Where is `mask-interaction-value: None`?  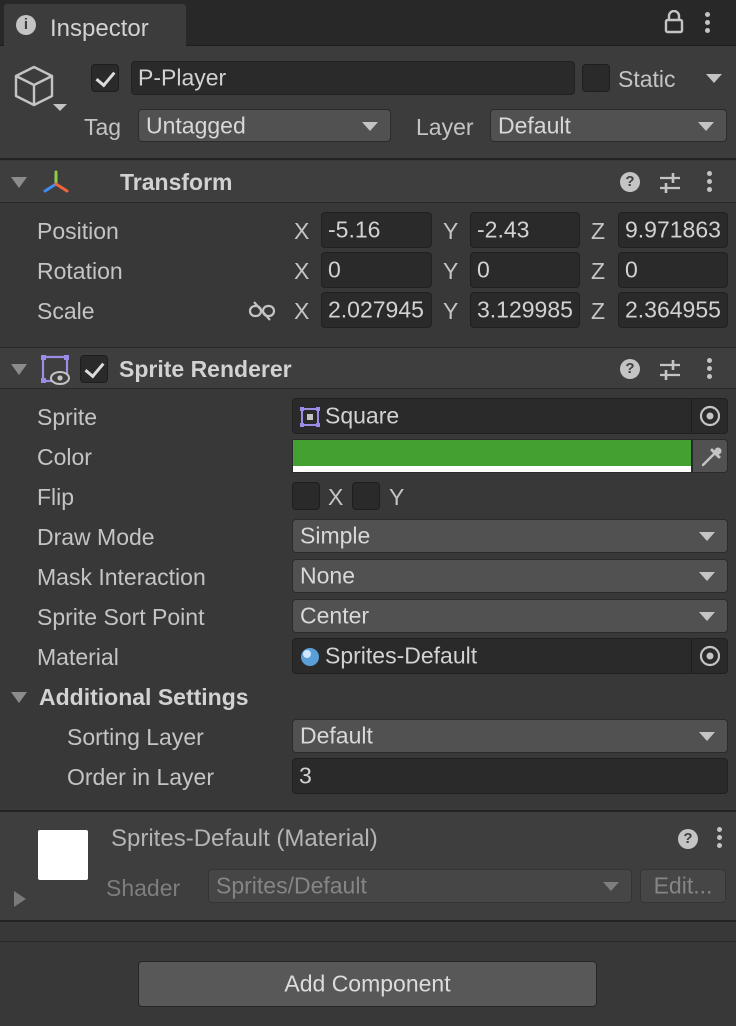 mask-interaction-value: None is located at coordinates (327, 575).